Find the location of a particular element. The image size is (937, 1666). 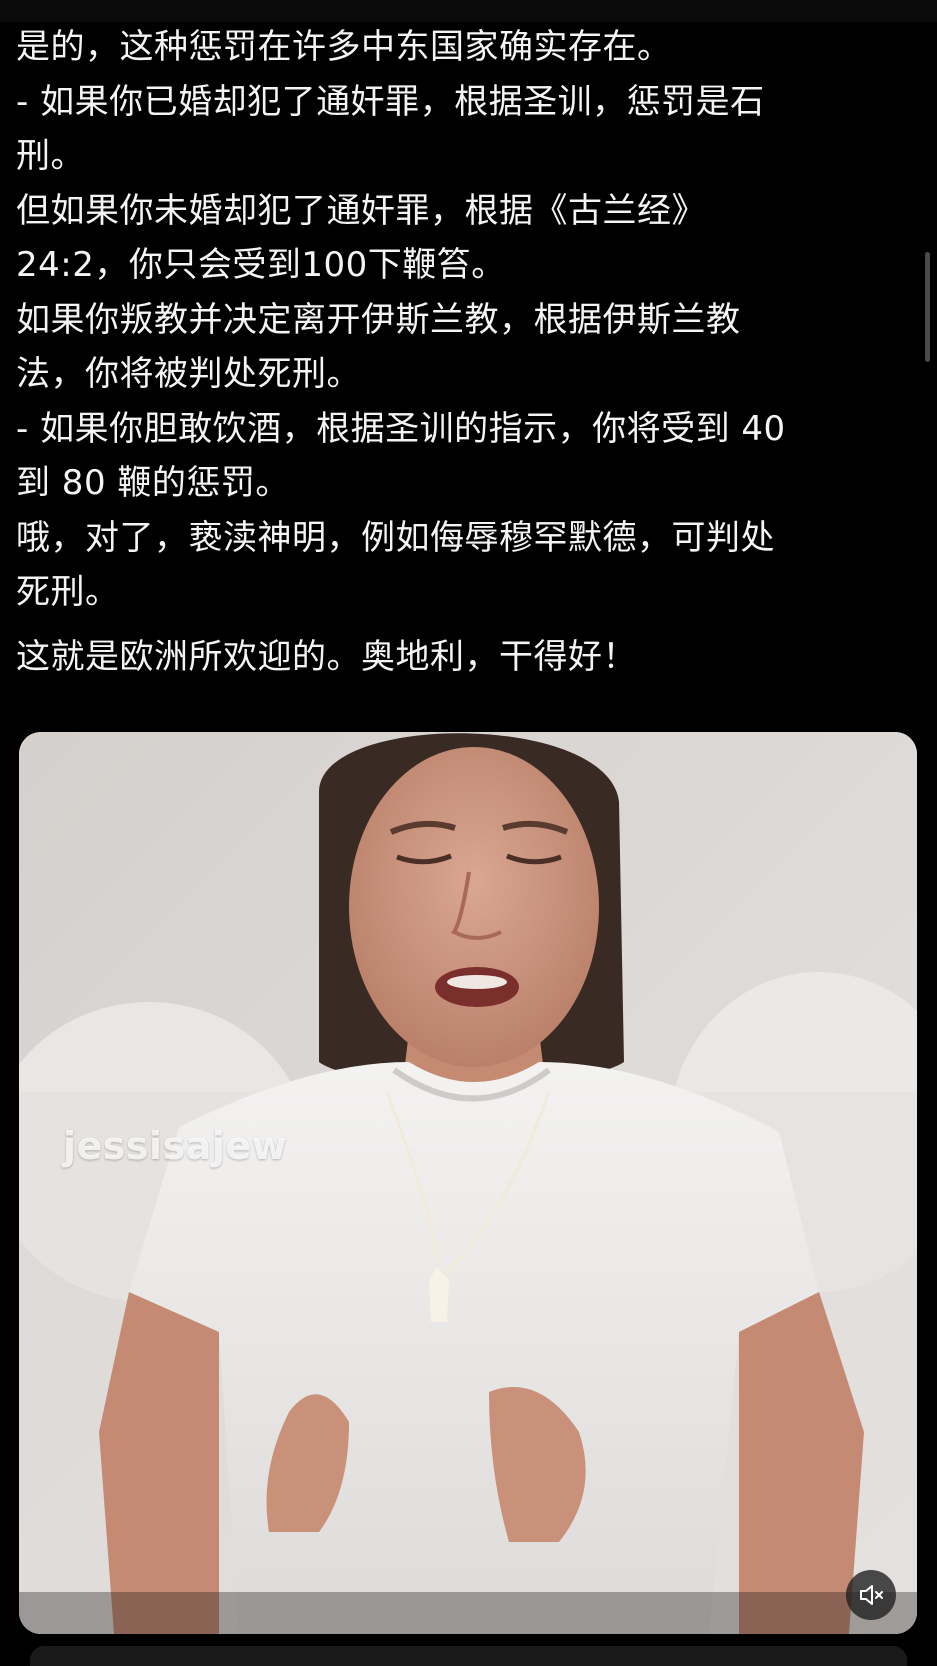

scrollbar is located at coordinates (927, 307).